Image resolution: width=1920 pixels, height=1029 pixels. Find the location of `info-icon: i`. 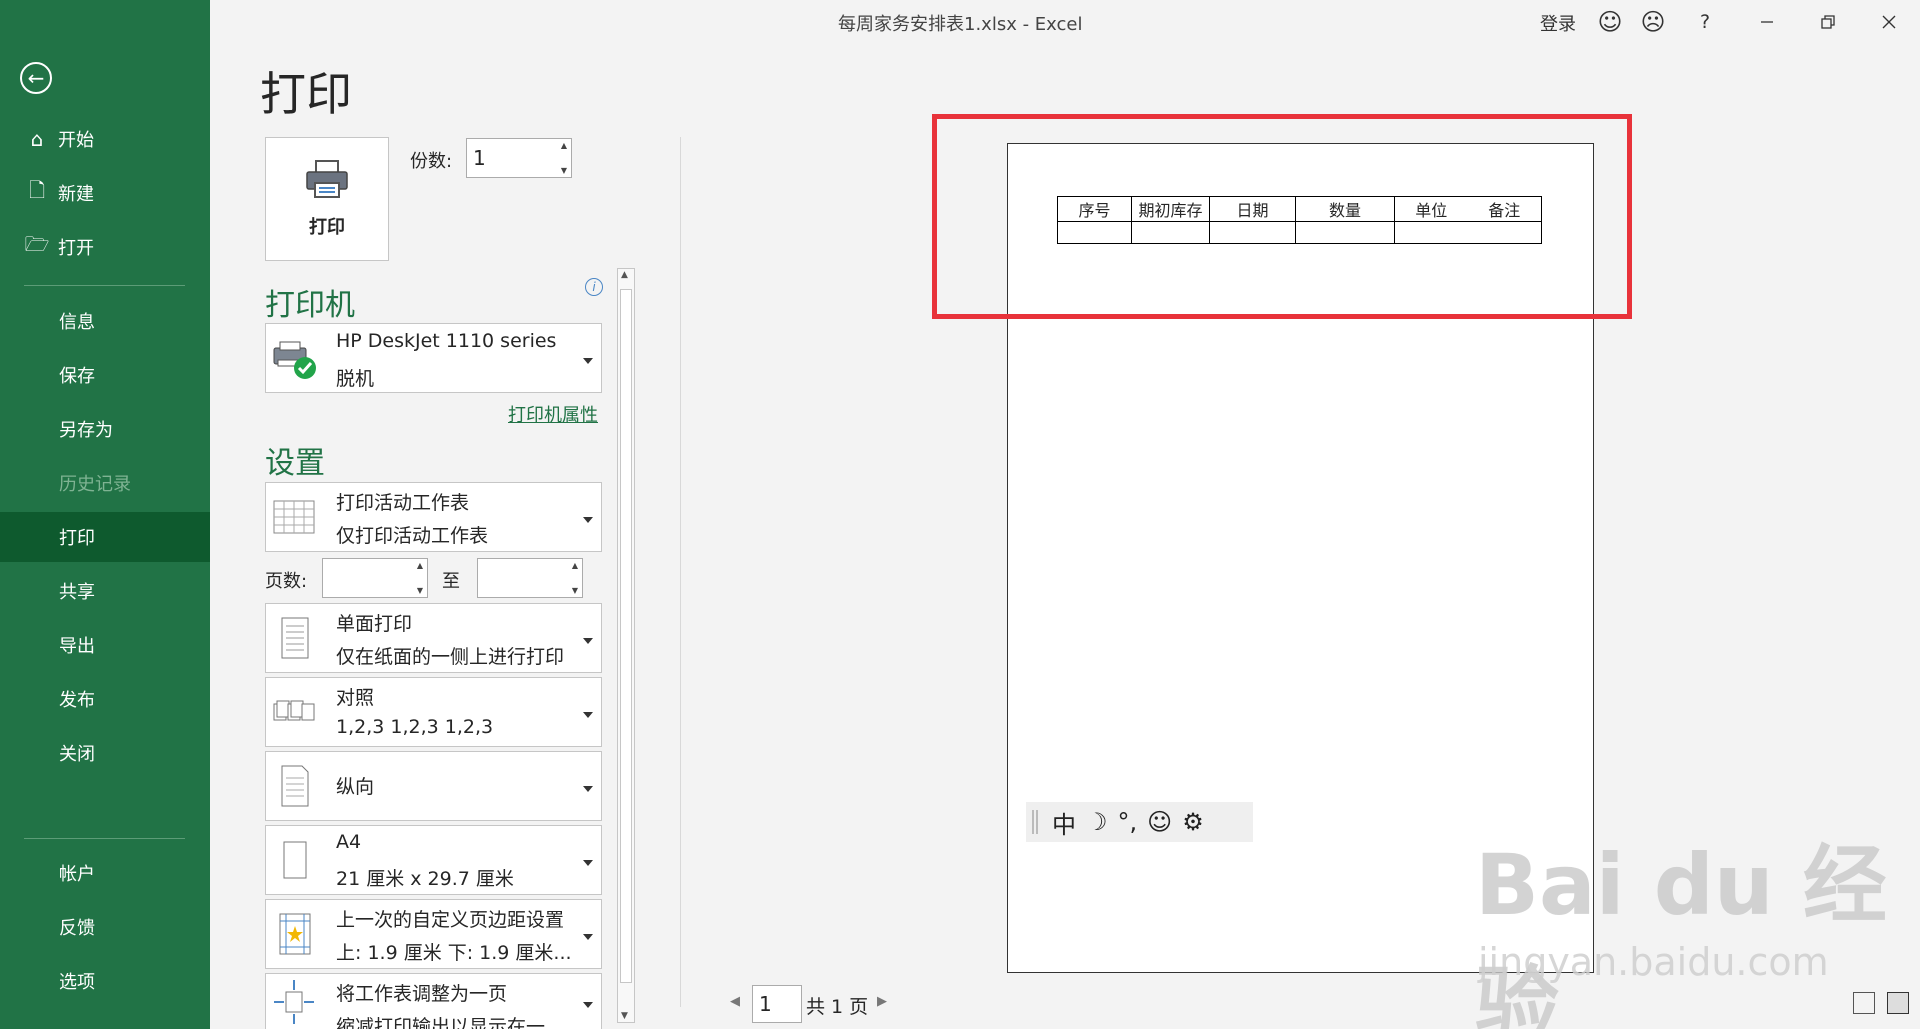

info-icon: i is located at coordinates (594, 287).